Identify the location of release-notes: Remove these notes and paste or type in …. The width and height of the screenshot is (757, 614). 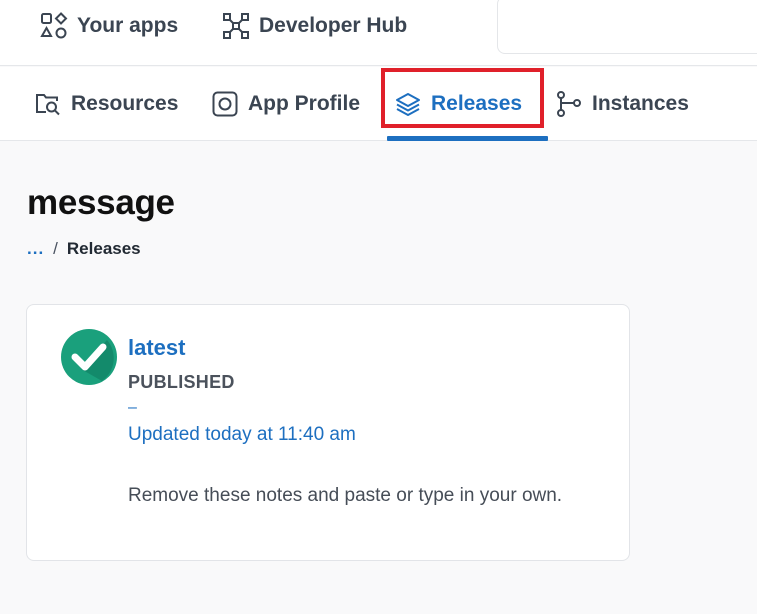
(345, 495).